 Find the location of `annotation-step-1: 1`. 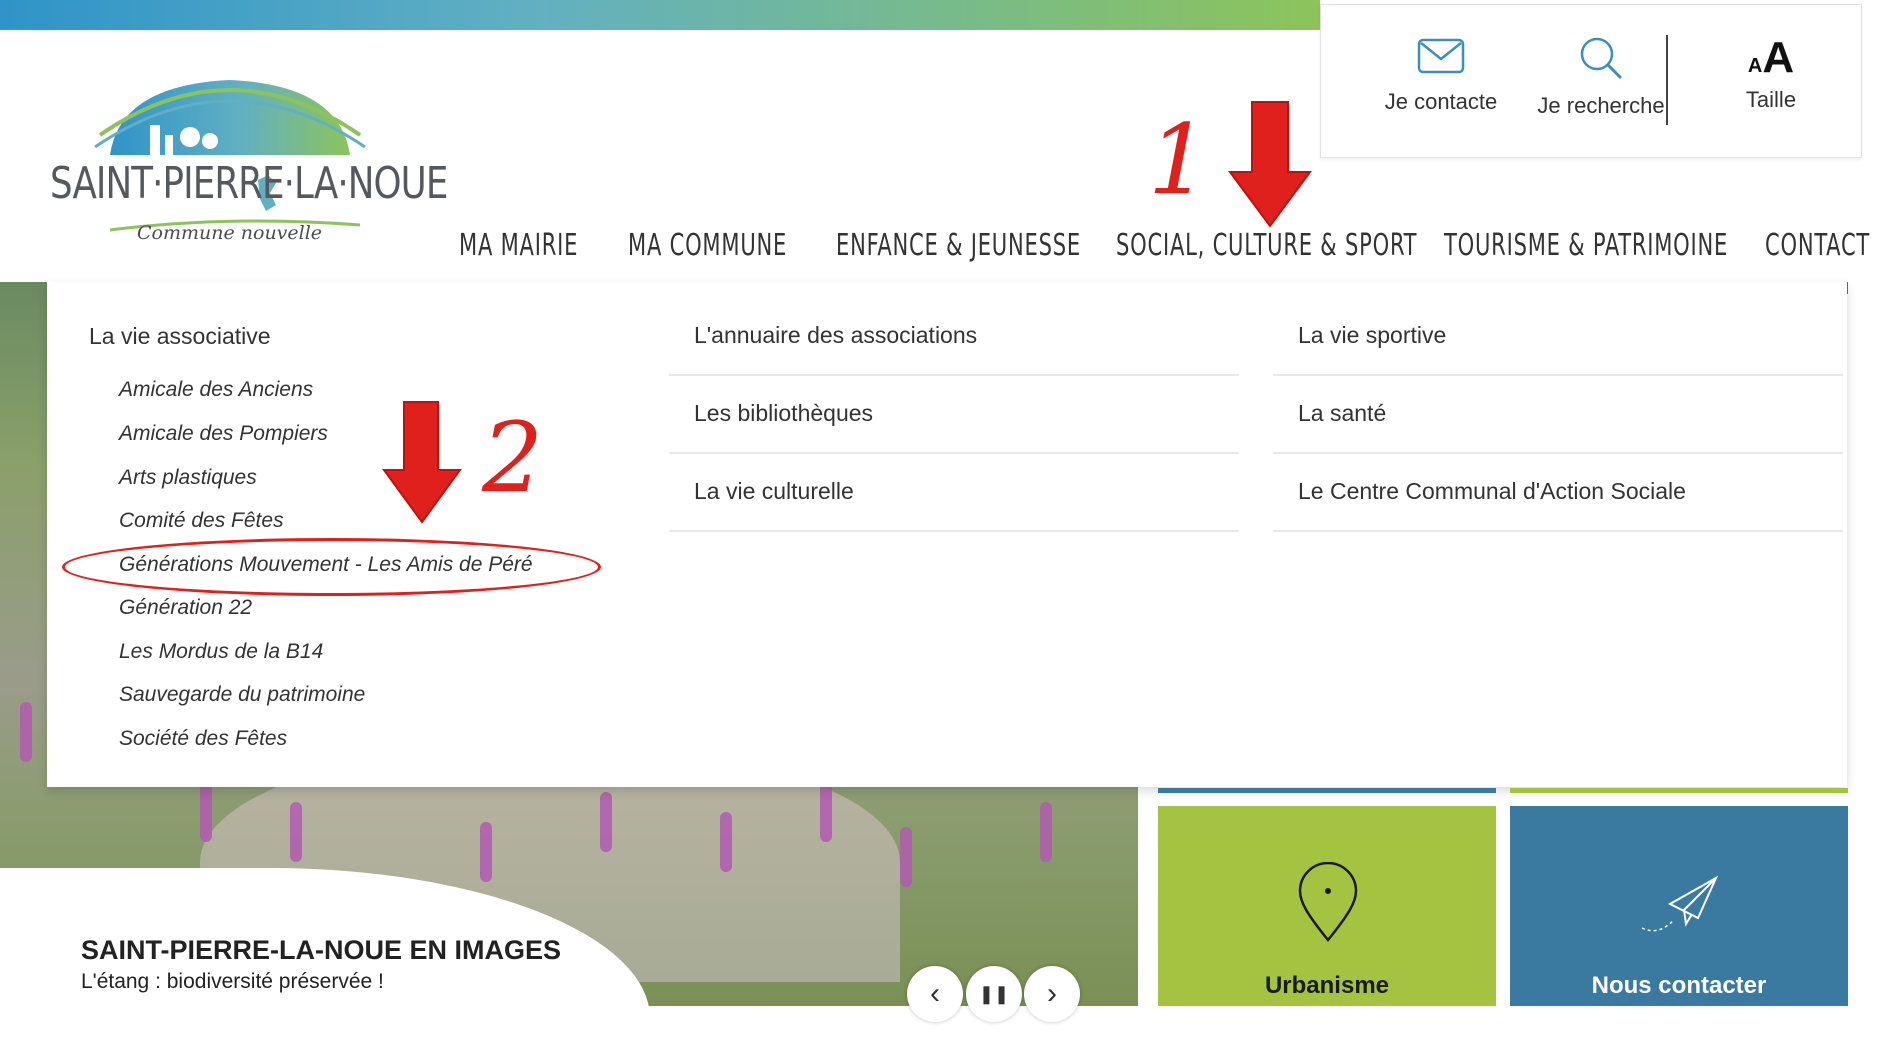

annotation-step-1: 1 is located at coordinates (1179, 160).